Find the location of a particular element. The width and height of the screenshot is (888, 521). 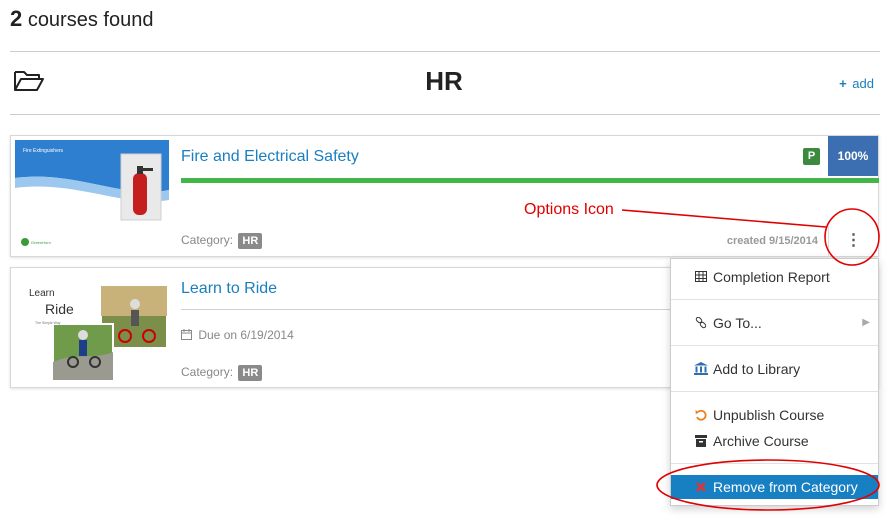

results-label: courses found is located at coordinates (90, 20).